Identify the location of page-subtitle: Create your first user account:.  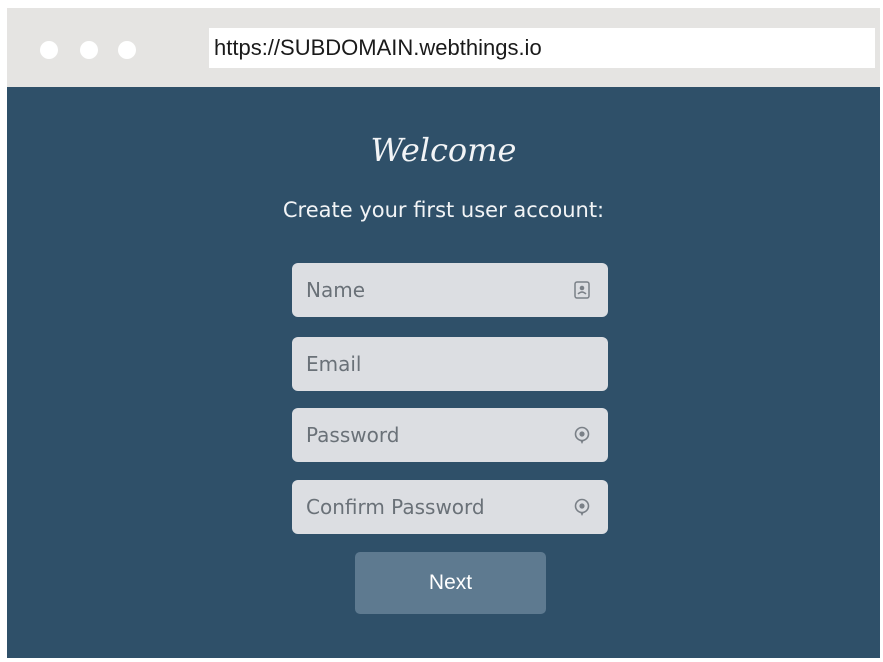
(443, 210).